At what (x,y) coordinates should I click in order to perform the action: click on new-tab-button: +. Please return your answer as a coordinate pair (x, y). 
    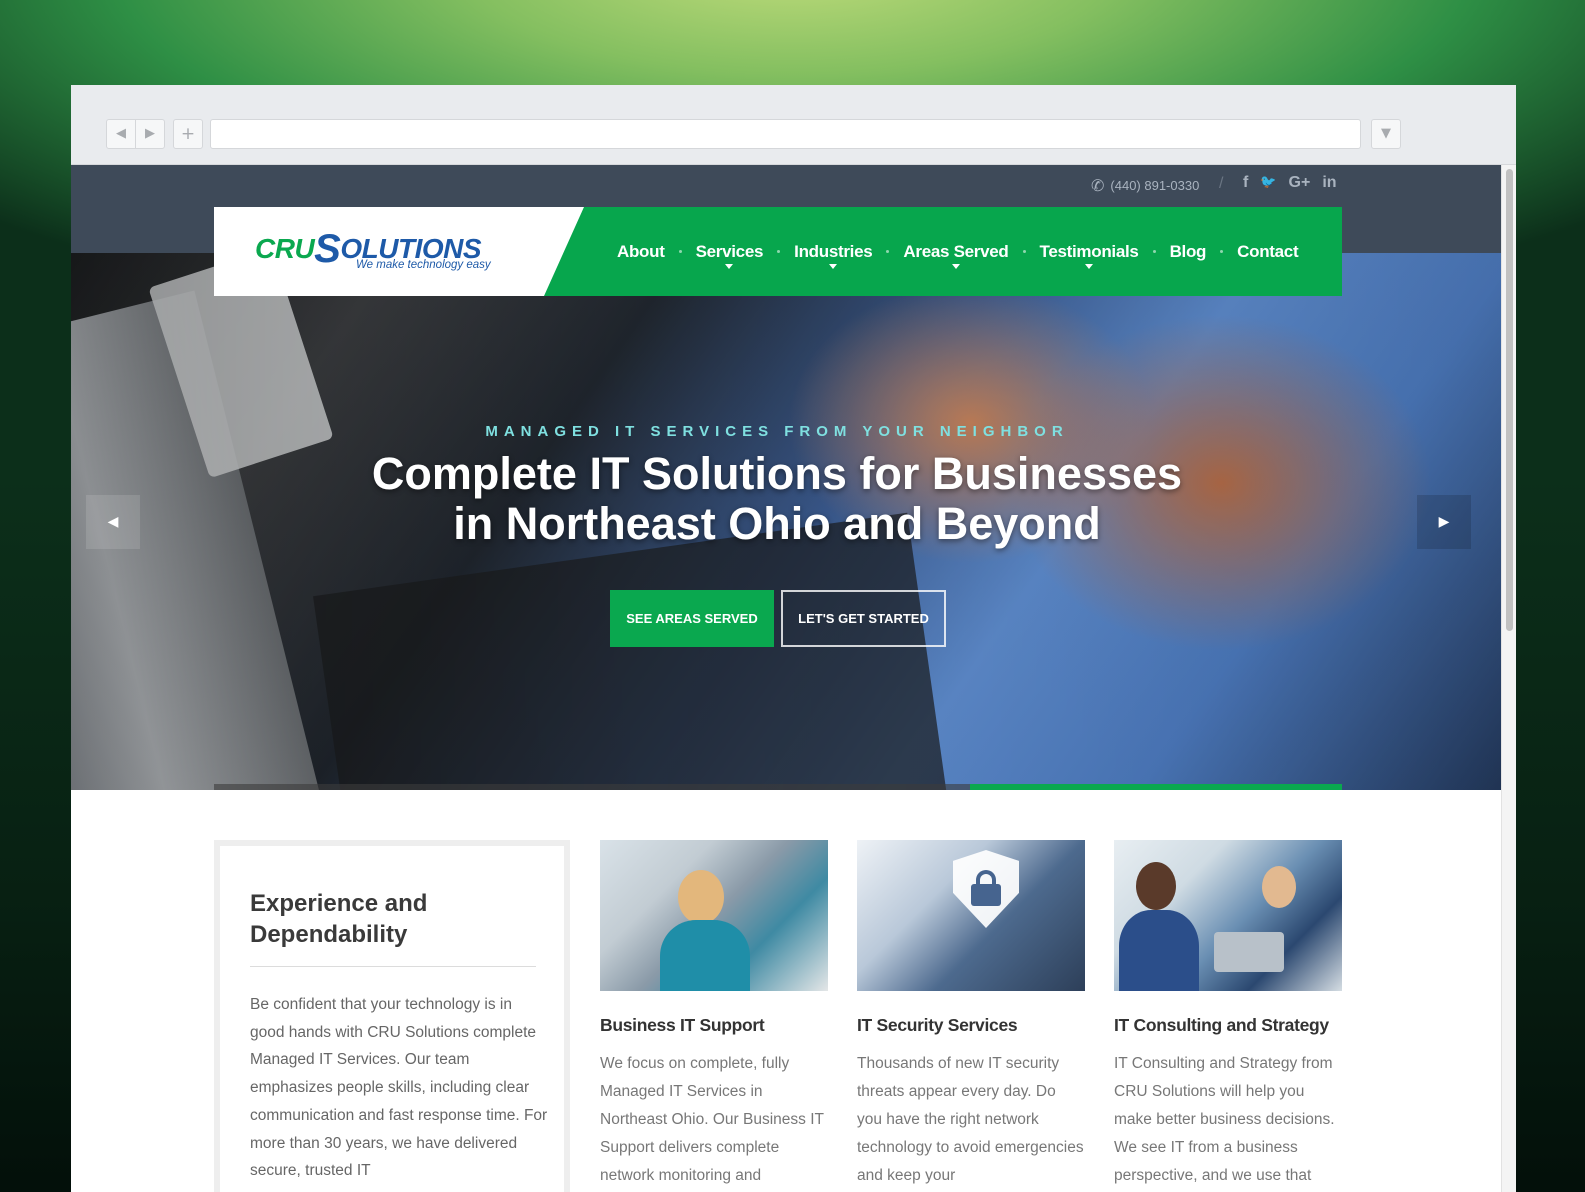
    Looking at the image, I should click on (188, 134).